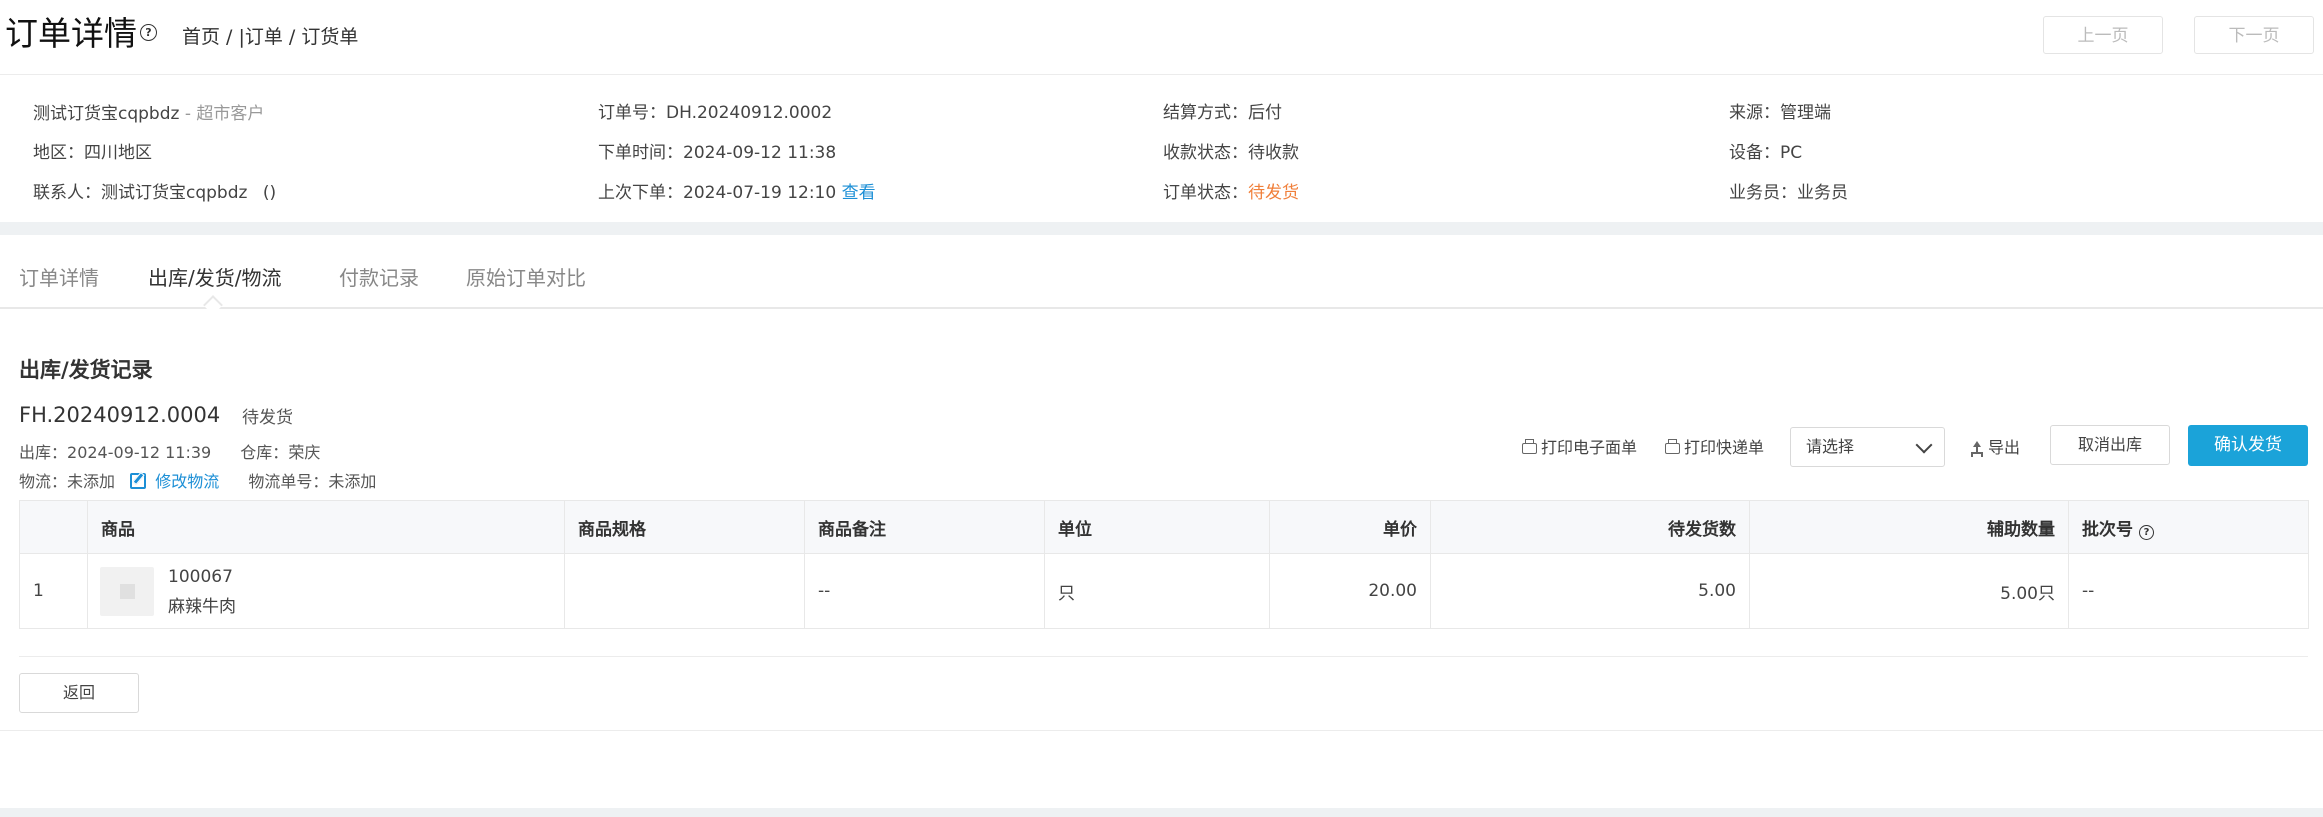  I want to click on col-index, so click(53, 527).